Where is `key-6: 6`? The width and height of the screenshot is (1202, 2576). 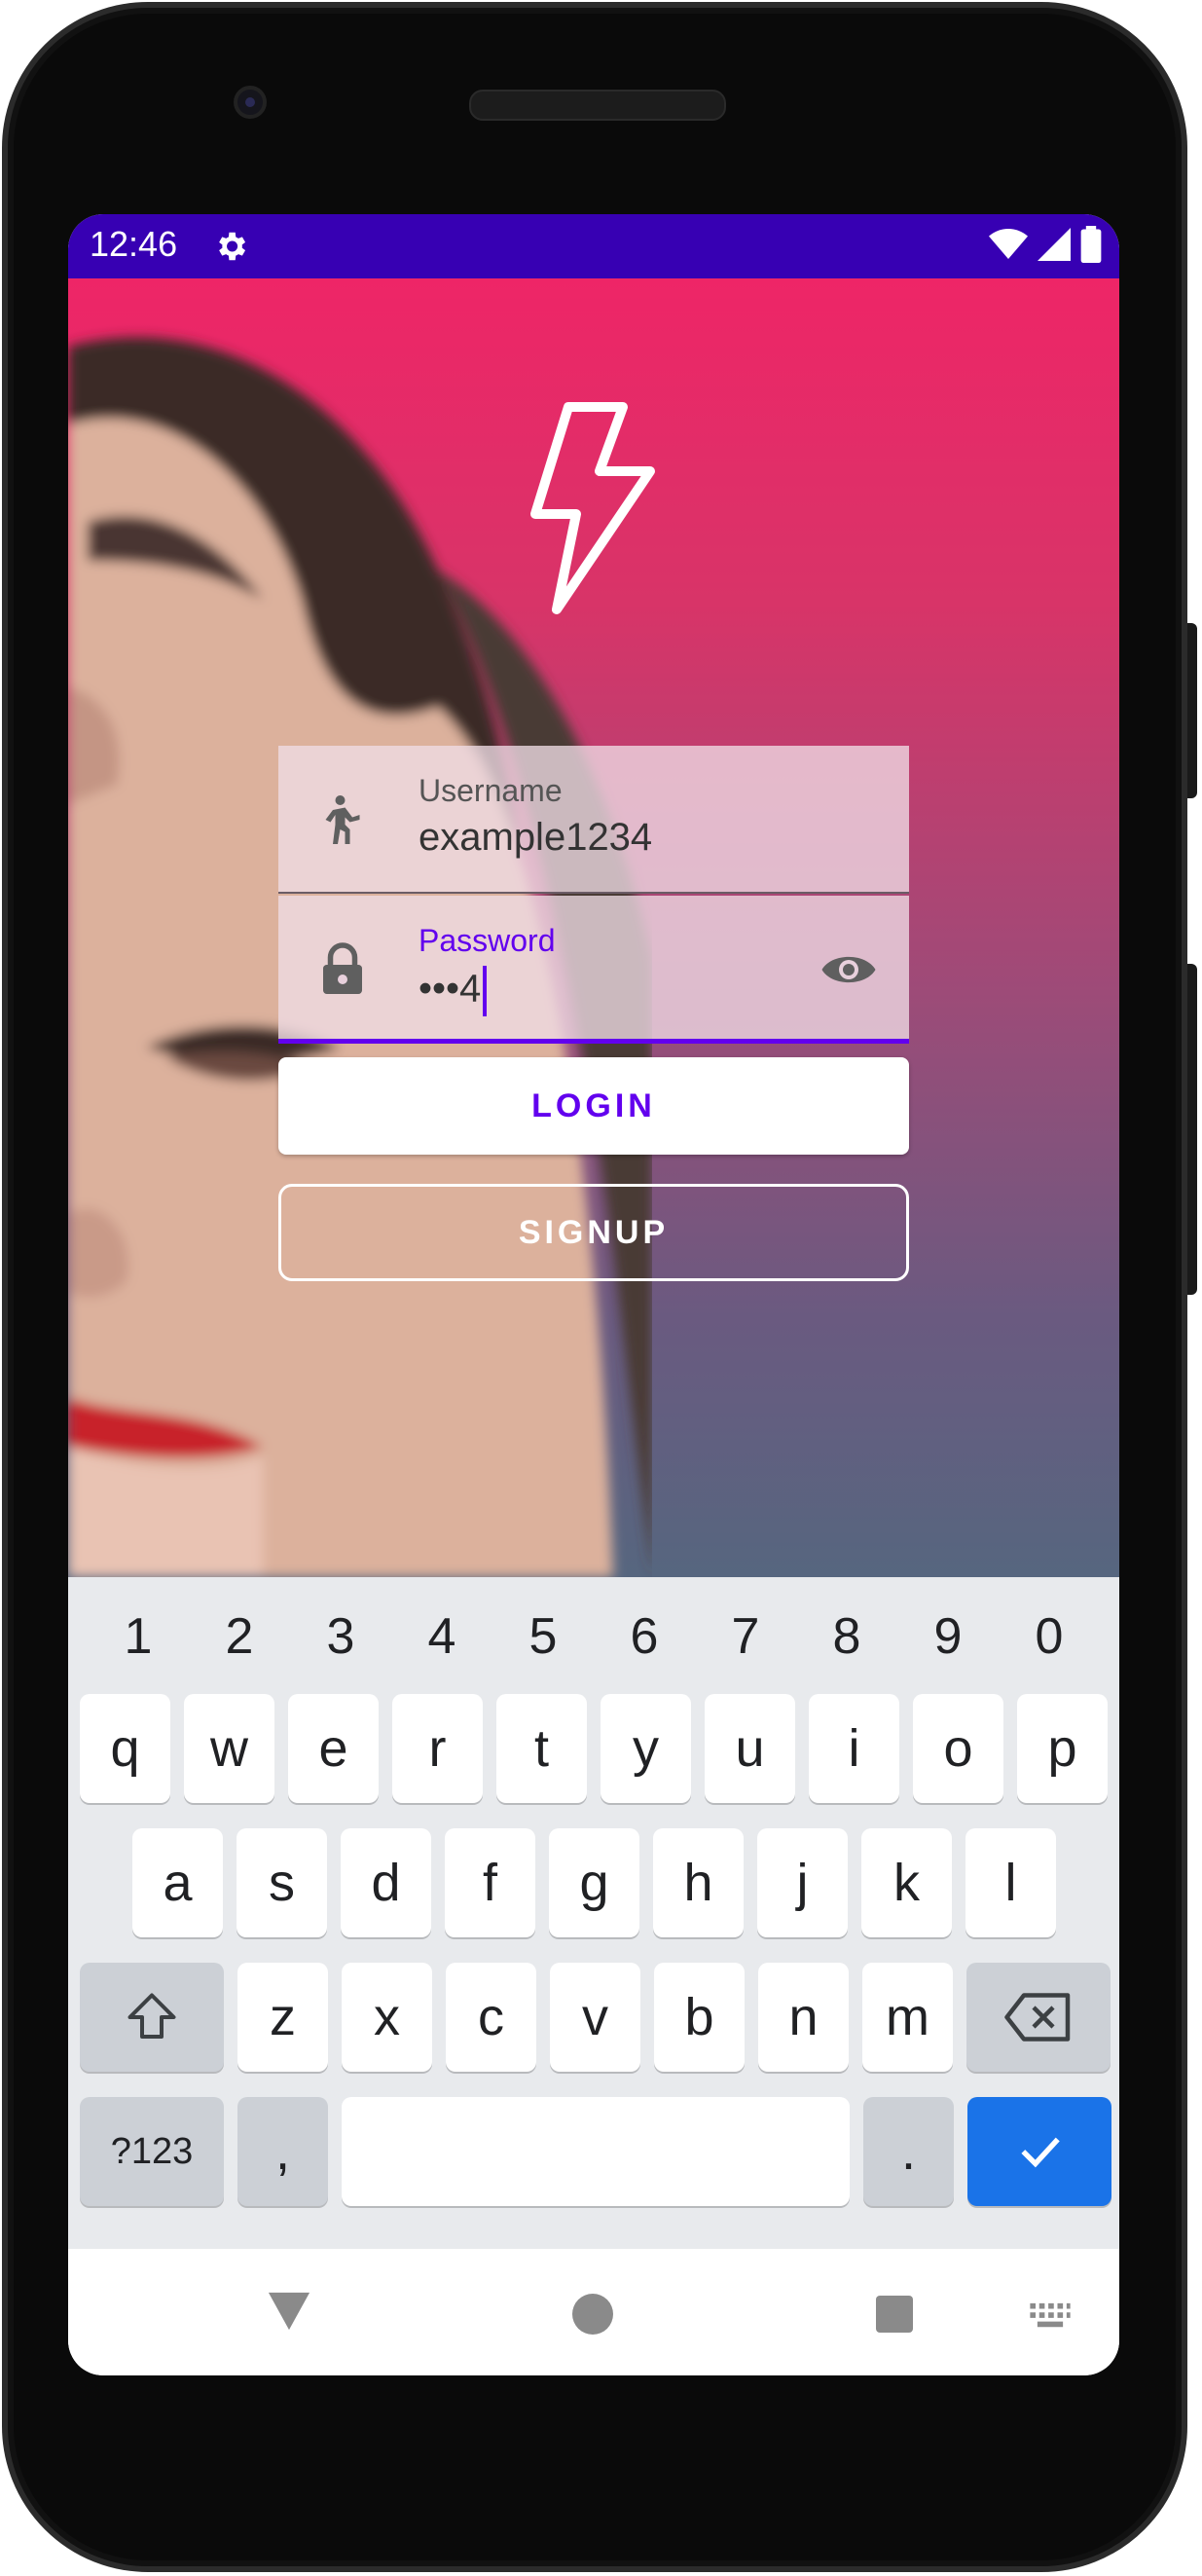
key-6: 6 is located at coordinates (644, 1636).